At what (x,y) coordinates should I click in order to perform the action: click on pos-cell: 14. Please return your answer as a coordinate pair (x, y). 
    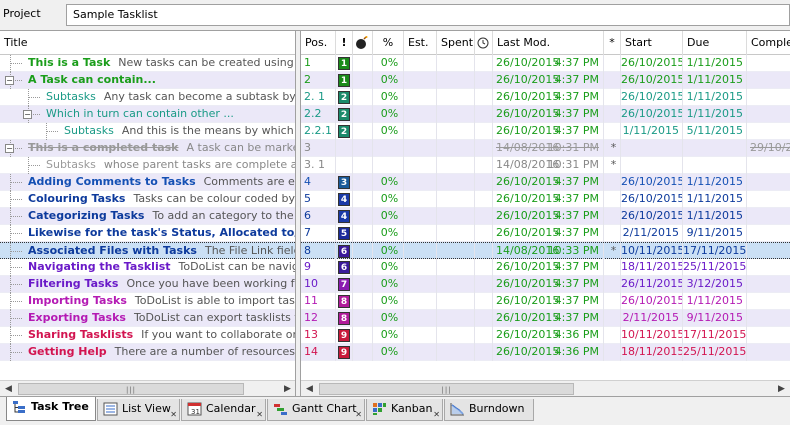
    Looking at the image, I should click on (318, 352).